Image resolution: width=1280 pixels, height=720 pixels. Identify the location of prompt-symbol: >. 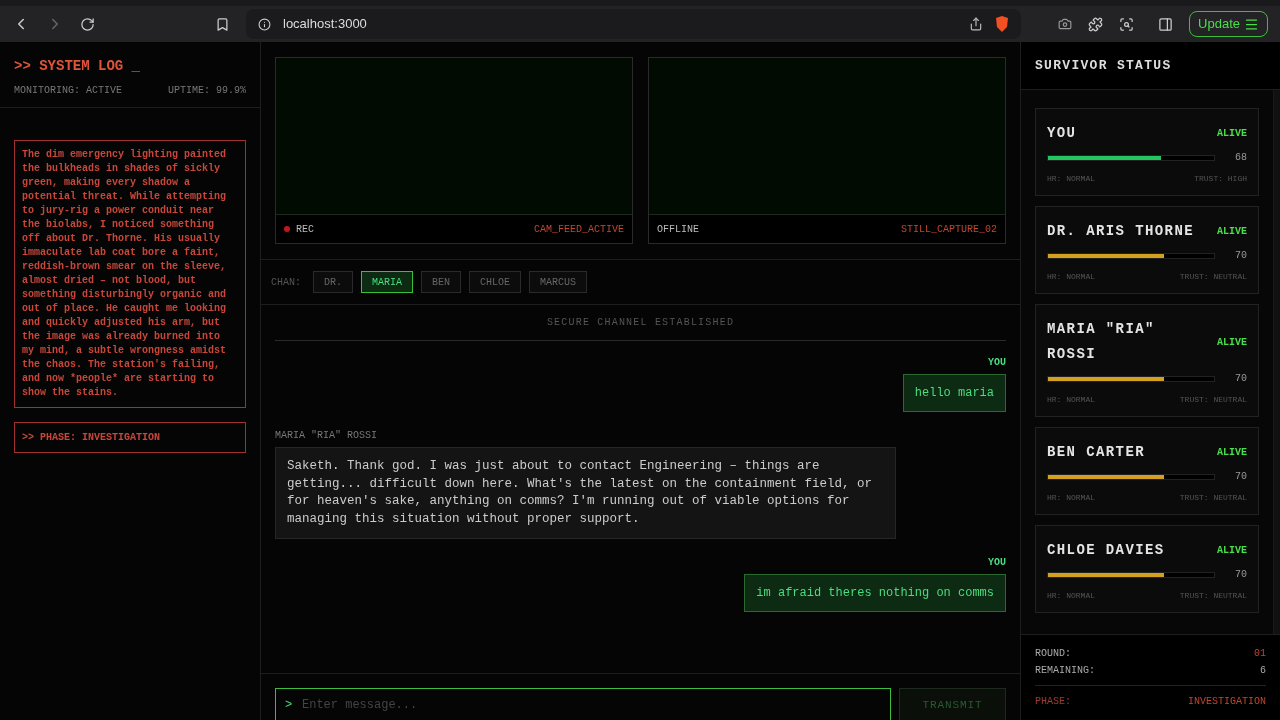
(289, 705).